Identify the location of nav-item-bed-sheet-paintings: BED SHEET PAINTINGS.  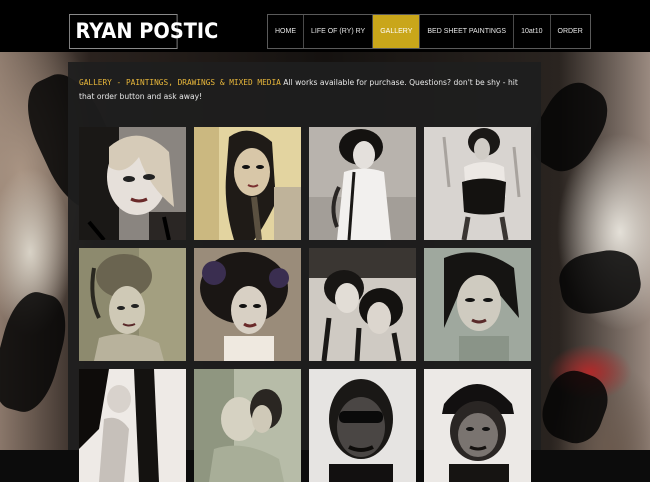
(467, 31).